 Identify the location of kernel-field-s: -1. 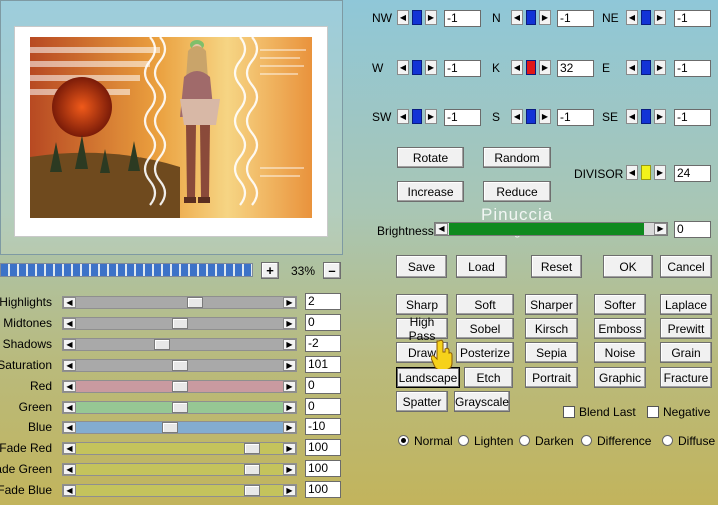
(575, 117).